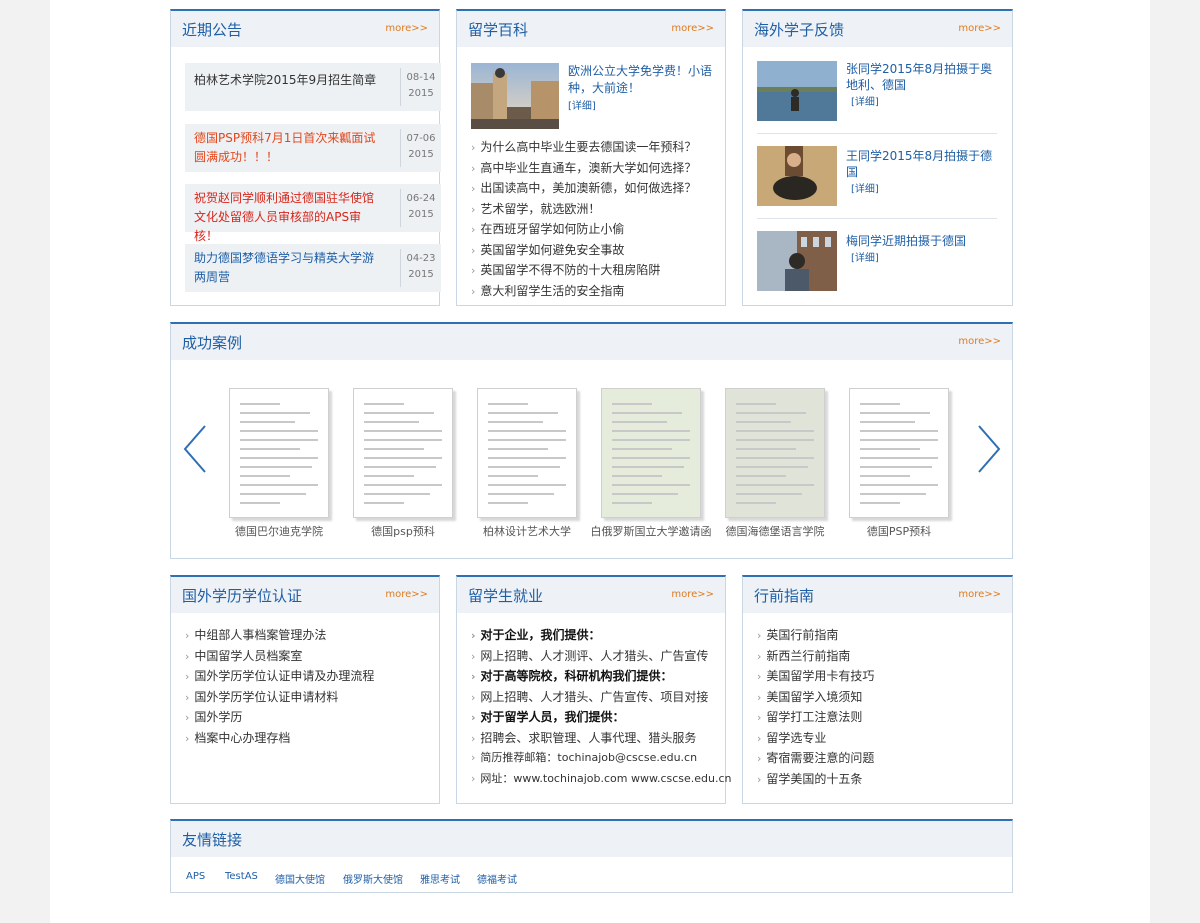 The image size is (1200, 923). I want to click on friend-link: 德福考试, so click(497, 878).